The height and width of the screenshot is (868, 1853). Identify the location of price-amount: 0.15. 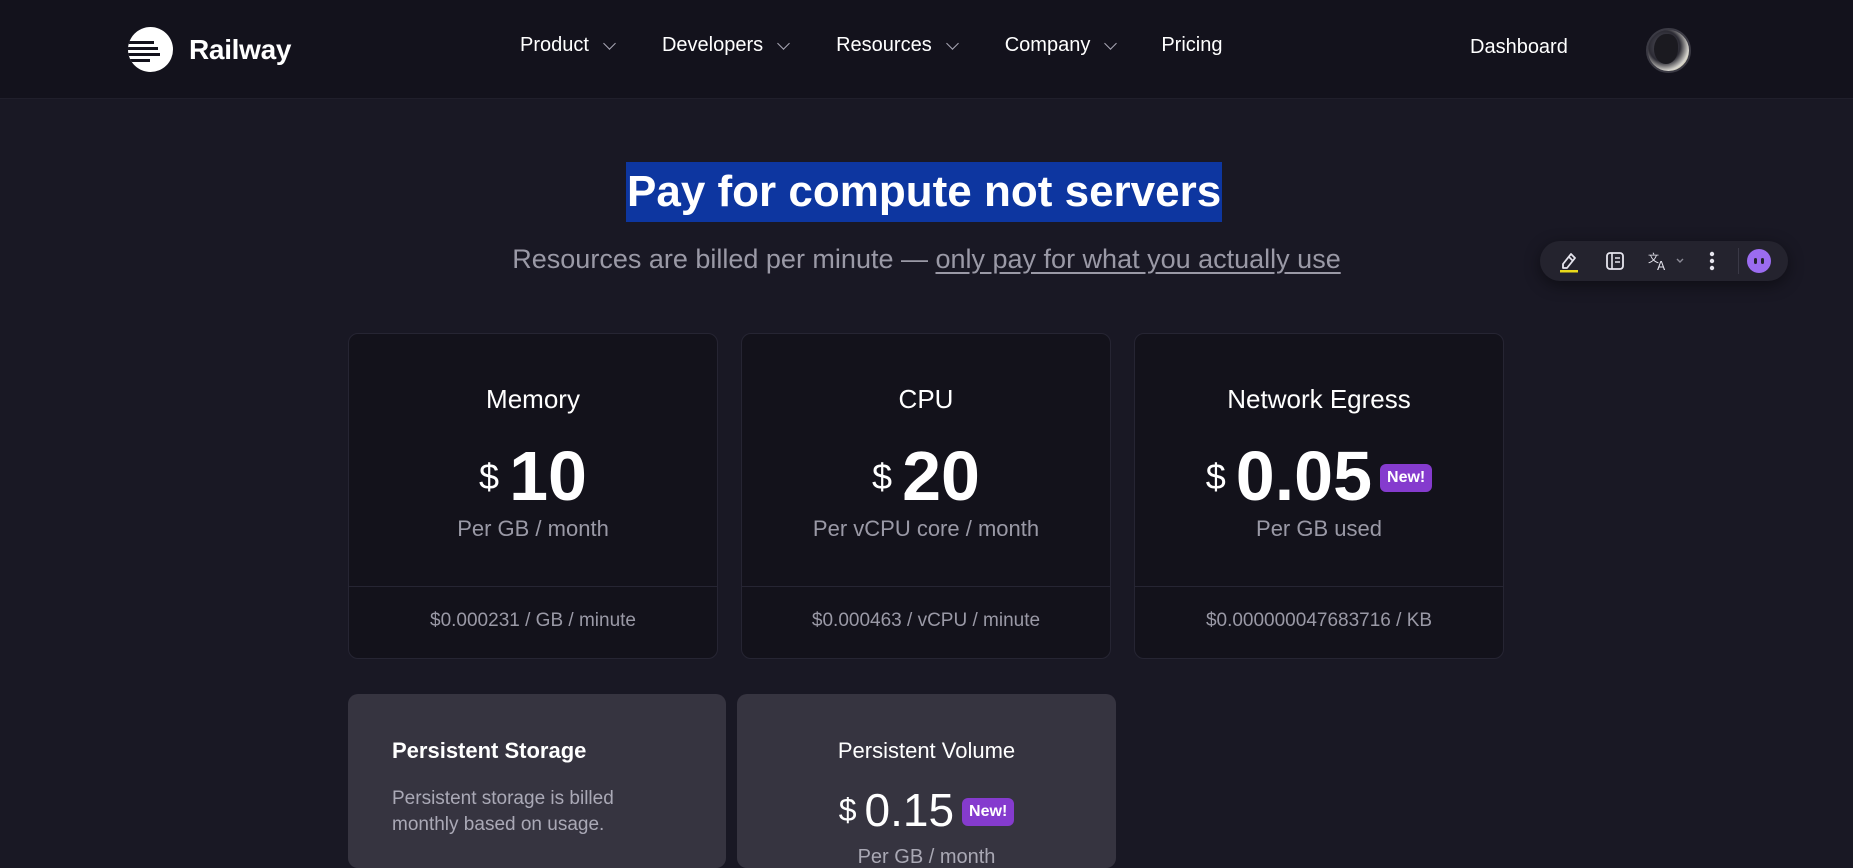
(909, 810).